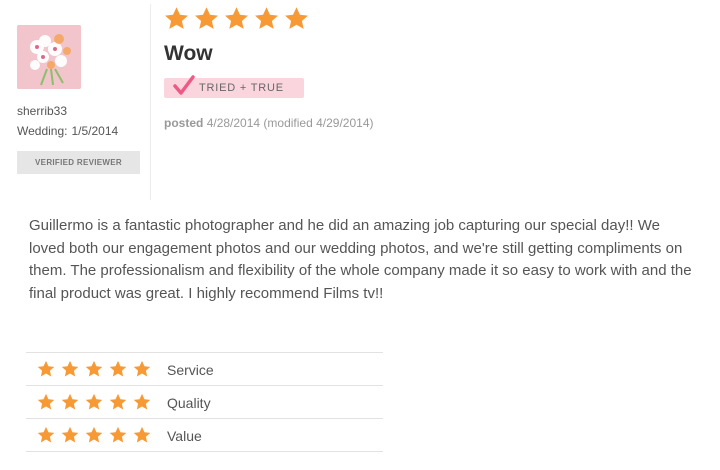  I want to click on flower-bouquet-icon, so click(49, 57).